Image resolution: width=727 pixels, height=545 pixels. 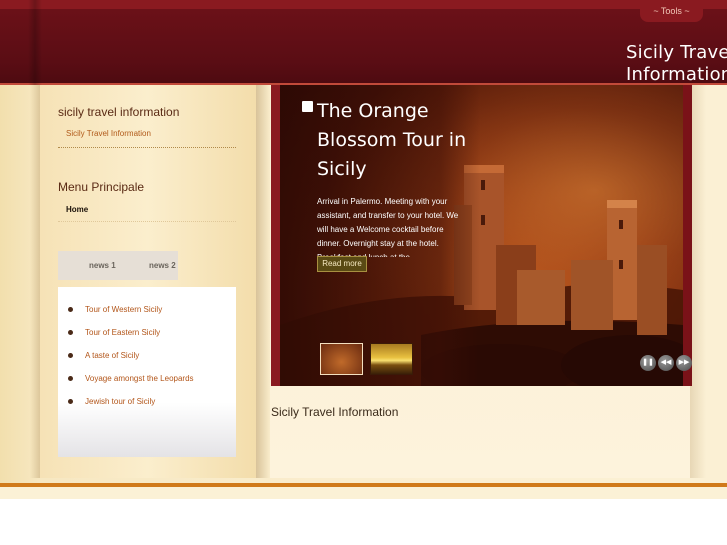 What do you see at coordinates (275, 235) in the screenshot?
I see `slide-frame-left` at bounding box center [275, 235].